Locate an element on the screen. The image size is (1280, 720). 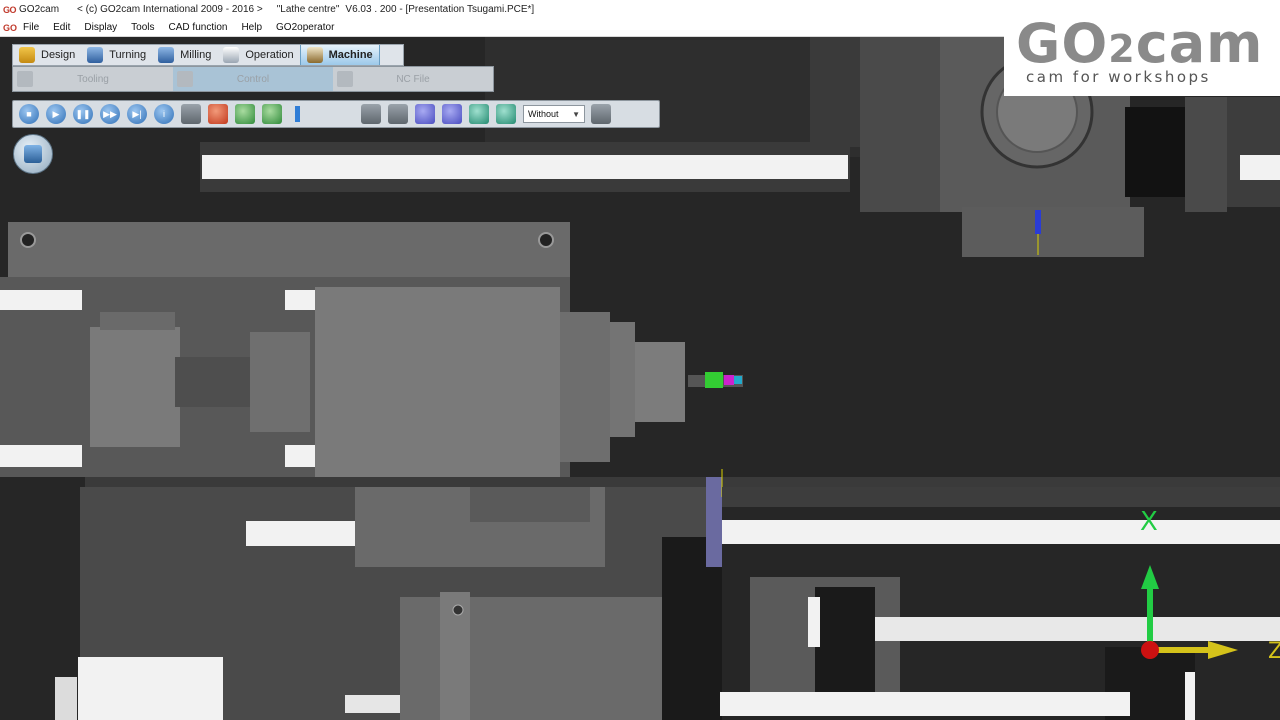
tab-milling: Milling is located at coordinates (184, 55).